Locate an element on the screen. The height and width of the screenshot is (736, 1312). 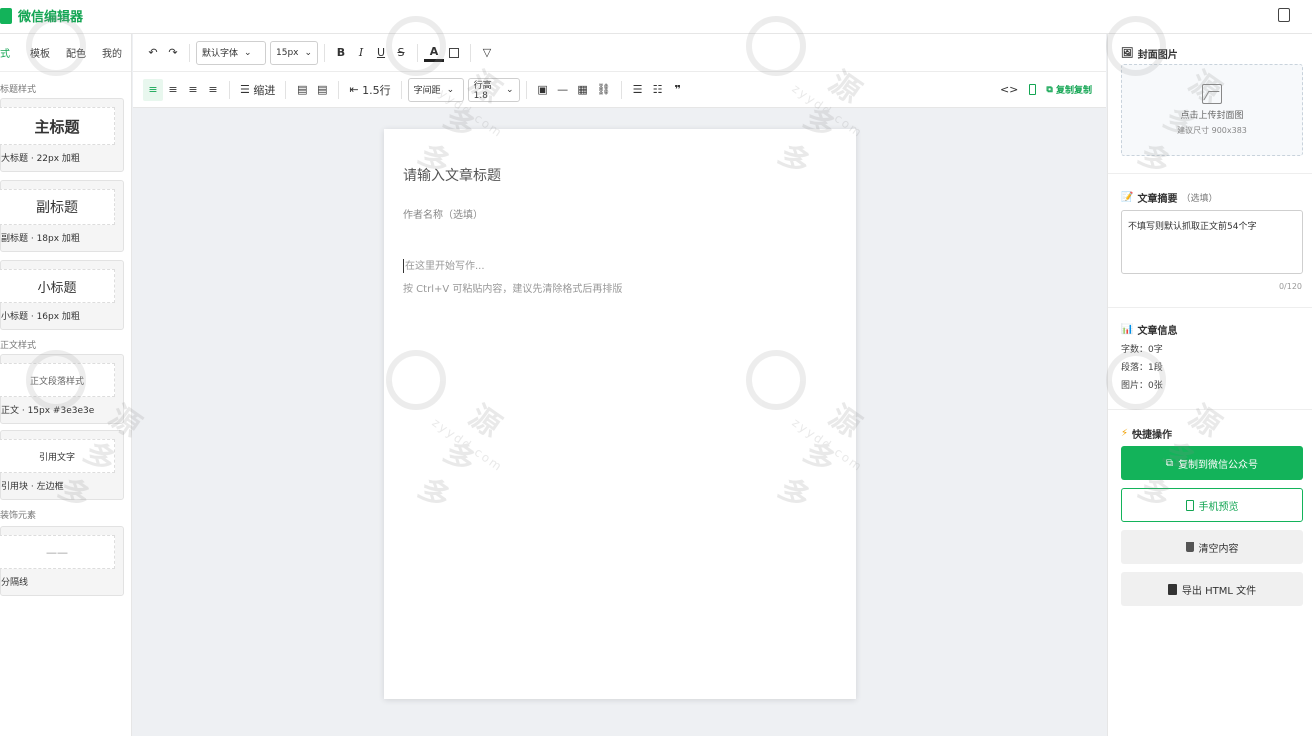
clear-content-label: 清空内容 is located at coordinates (1218, 549).